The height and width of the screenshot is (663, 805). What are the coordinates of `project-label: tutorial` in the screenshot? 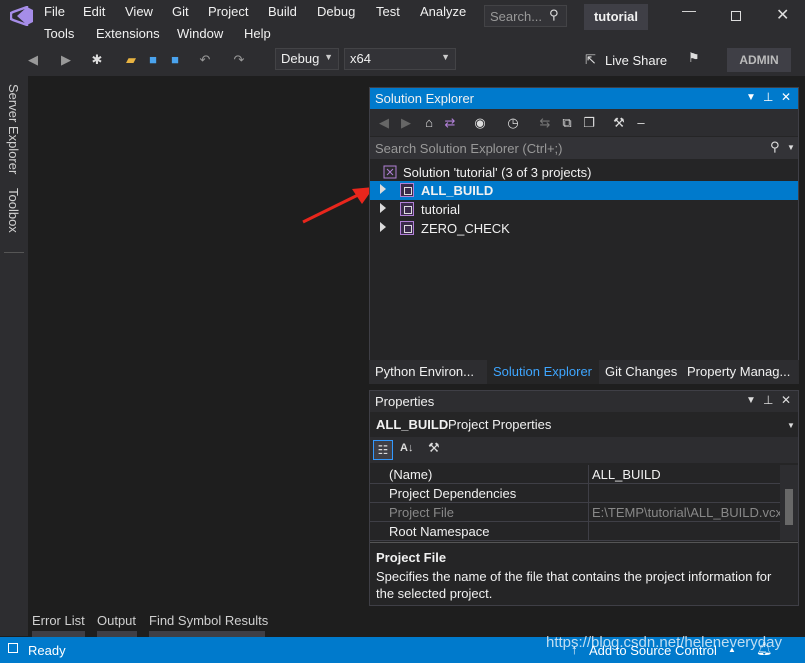 It's located at (441, 209).